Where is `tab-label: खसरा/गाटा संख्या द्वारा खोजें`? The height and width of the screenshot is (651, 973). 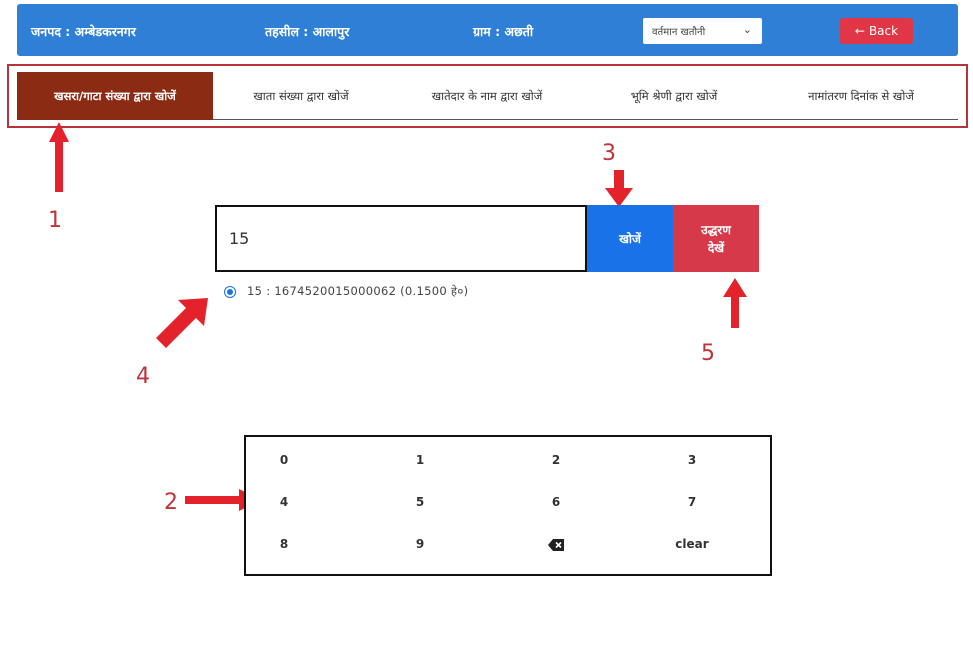 tab-label: खसरा/गाटा संख्या द्वारा खोजें is located at coordinates (115, 95).